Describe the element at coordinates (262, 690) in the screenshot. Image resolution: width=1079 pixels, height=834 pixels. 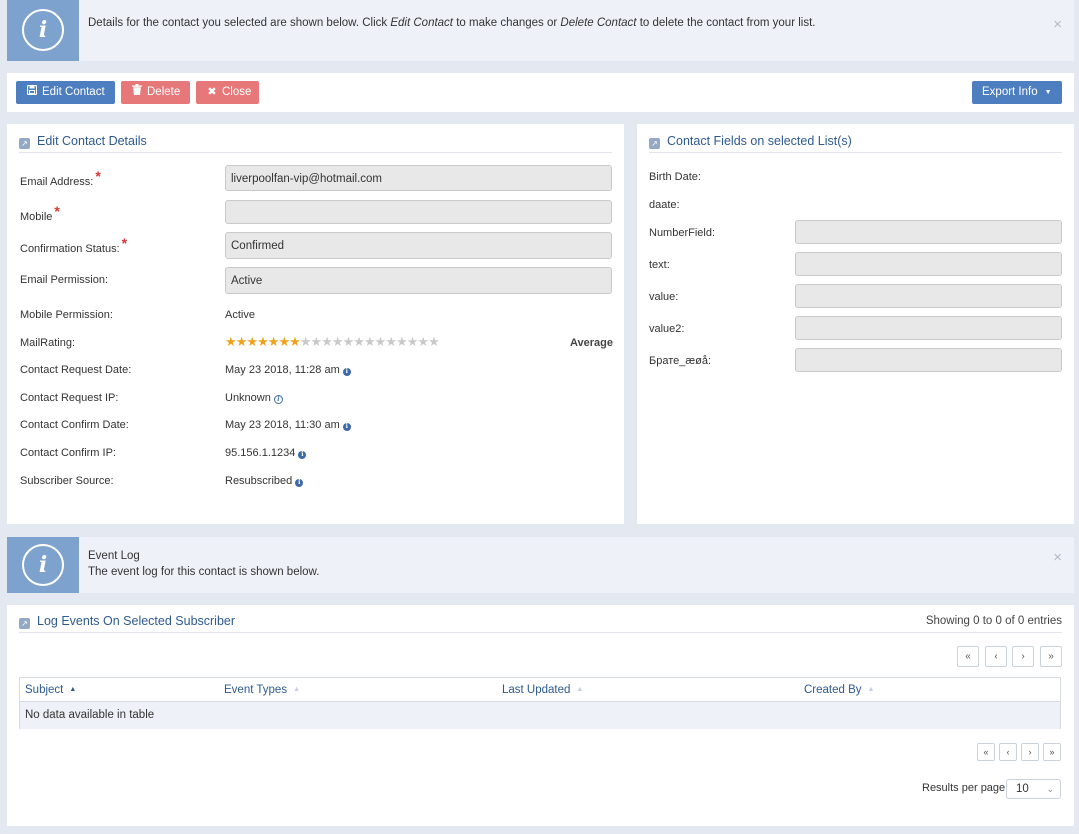
I see `column-event-types: Event Types ▲` at that location.